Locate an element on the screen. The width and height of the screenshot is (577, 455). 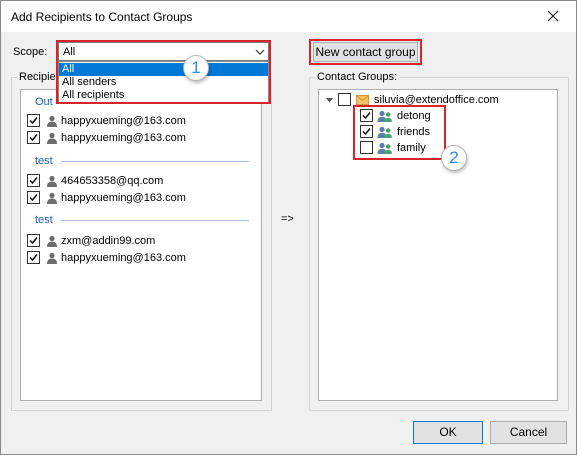
callout-badge-2: 2 is located at coordinates (454, 158).